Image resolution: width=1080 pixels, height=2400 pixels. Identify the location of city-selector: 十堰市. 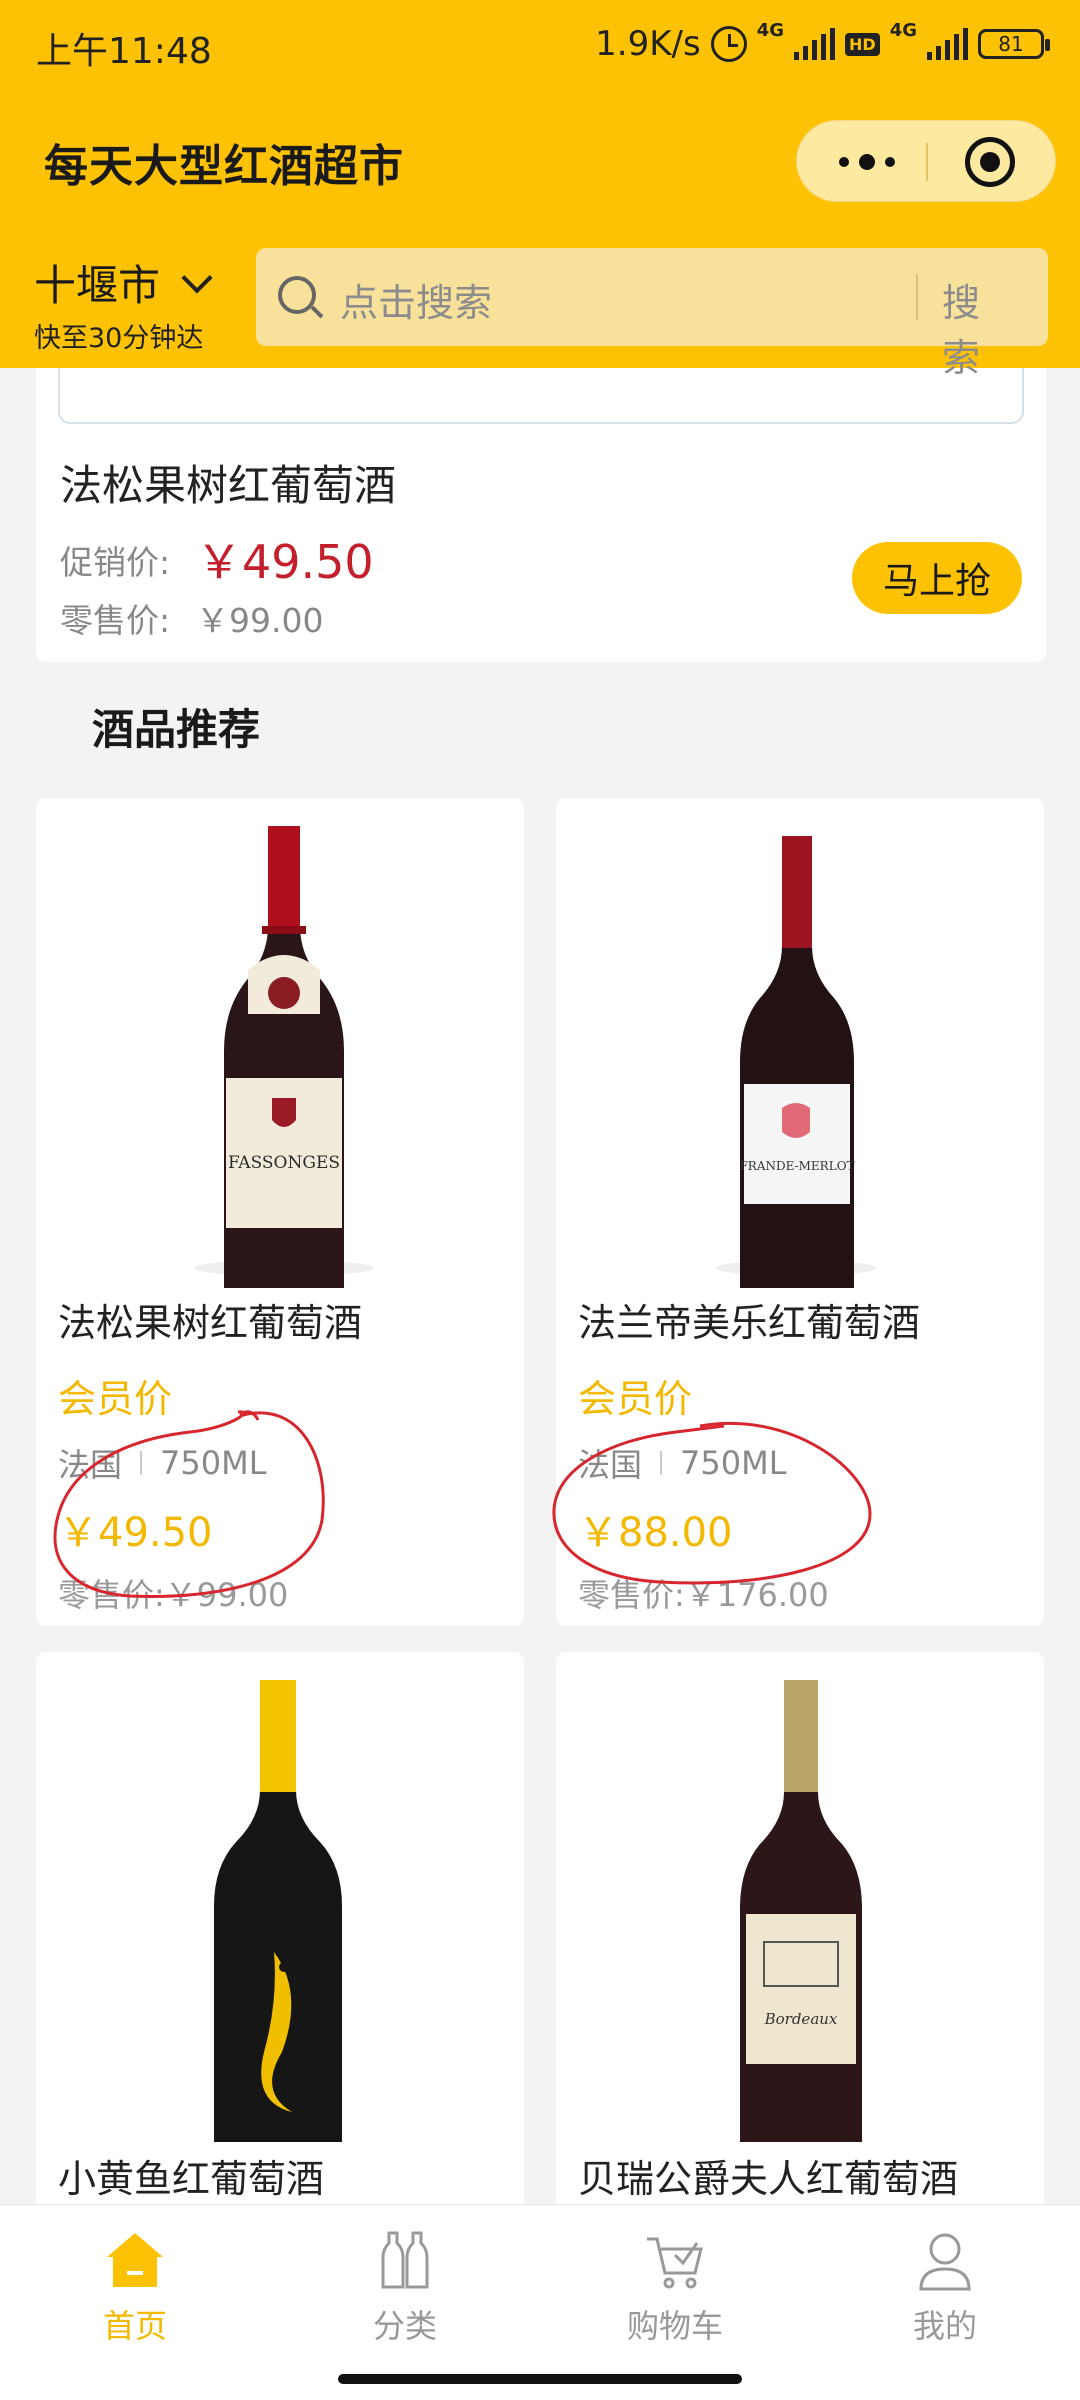
(123, 282).